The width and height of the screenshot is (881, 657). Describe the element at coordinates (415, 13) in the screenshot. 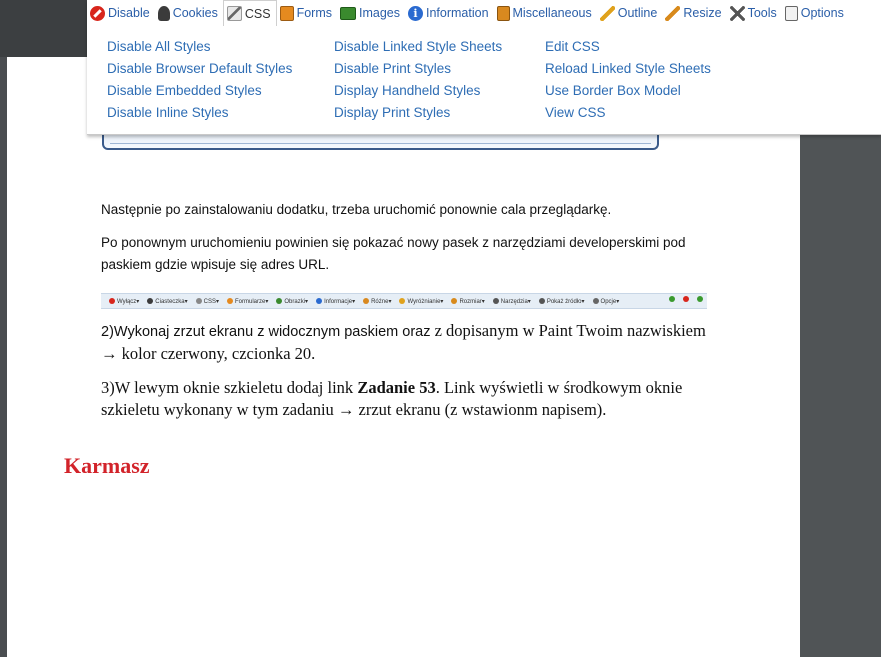

I see `information-icon: i` at that location.